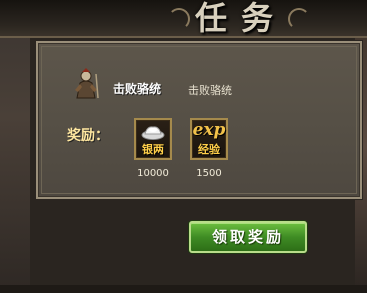 The image size is (367, 293). Describe the element at coordinates (15, 146) in the screenshot. I see `background-left-scenery` at that location.